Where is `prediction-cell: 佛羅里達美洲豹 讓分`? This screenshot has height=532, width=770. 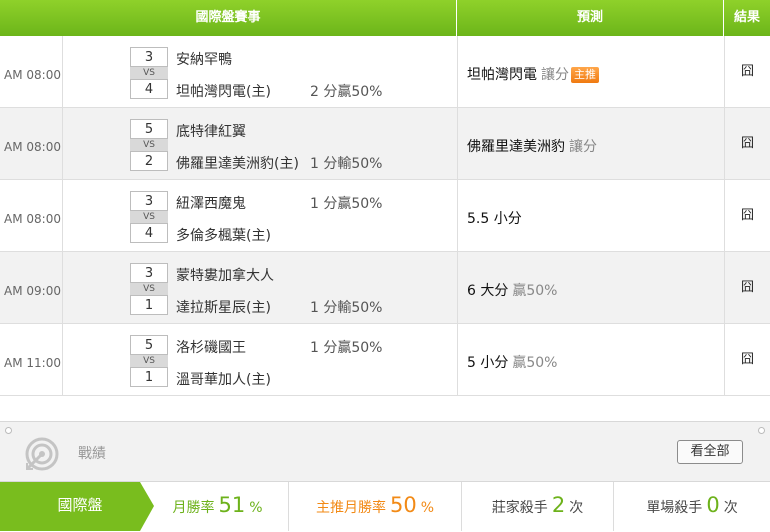
prediction-cell: 佛羅里達美洲豹 讓分 is located at coordinates (590, 143).